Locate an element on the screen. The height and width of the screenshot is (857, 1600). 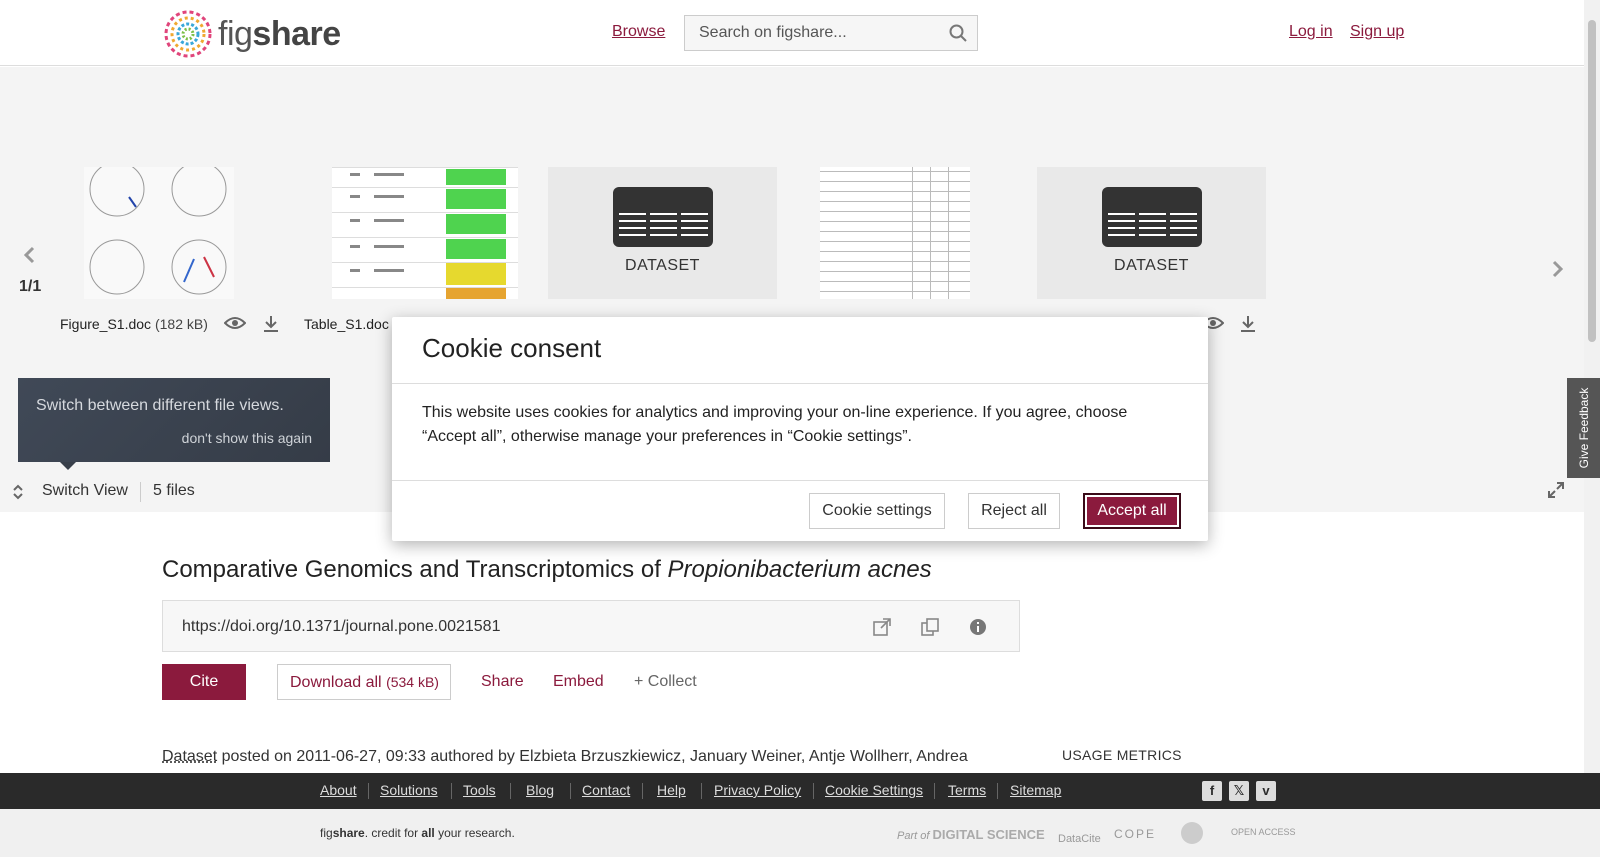
footer-link-privacy: Privacy Policy is located at coordinates (757, 790).